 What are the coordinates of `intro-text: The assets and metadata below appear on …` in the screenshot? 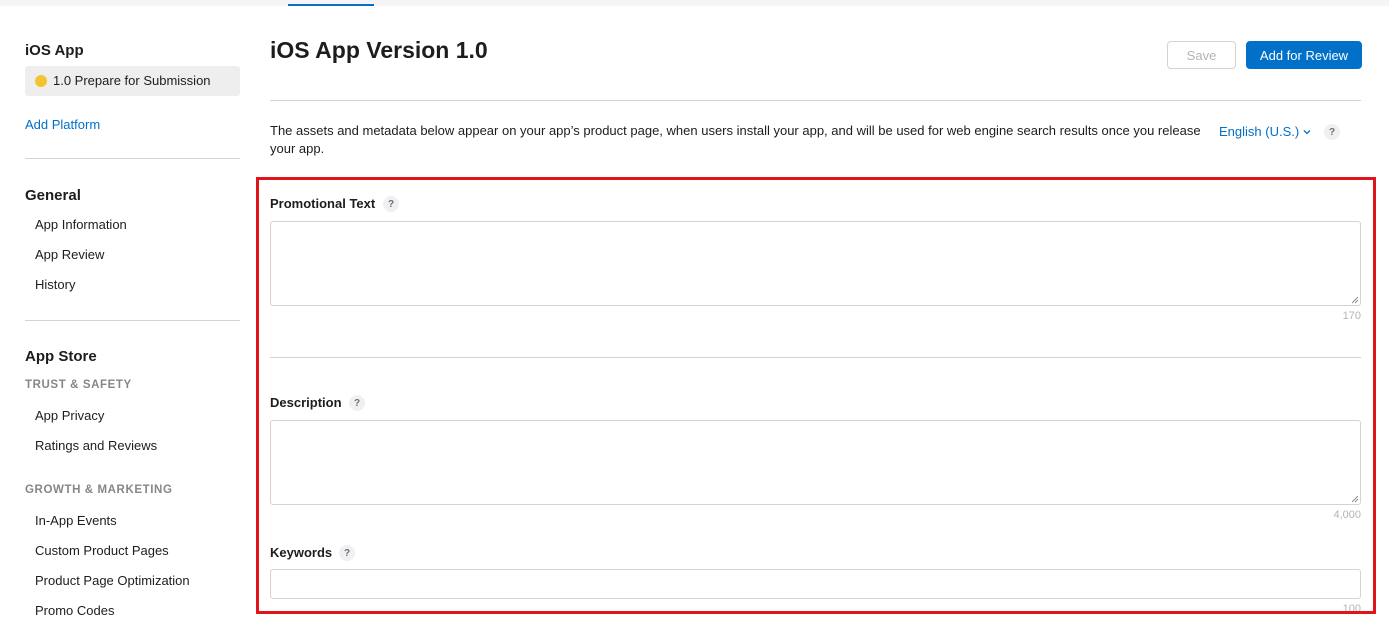 It's located at (735, 139).